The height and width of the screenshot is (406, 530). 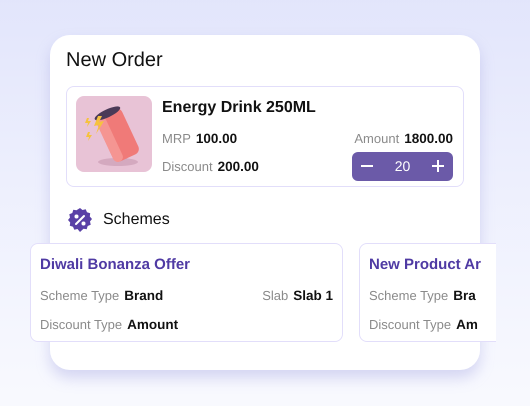 I want to click on scheme-title: New Product Ar, so click(x=425, y=264).